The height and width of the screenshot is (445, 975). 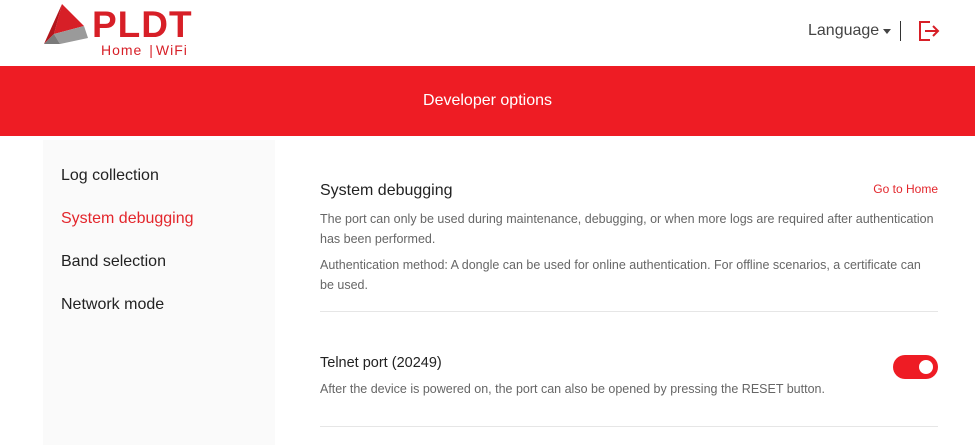 What do you see at coordinates (929, 31) in the screenshot?
I see `logout-icon` at bounding box center [929, 31].